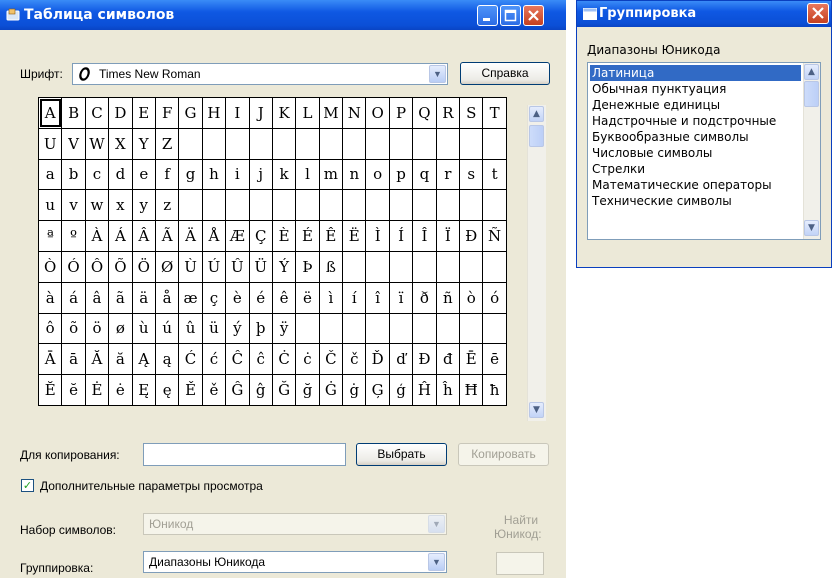 The width and height of the screenshot is (832, 578). I want to click on character-cell: p, so click(401, 174).